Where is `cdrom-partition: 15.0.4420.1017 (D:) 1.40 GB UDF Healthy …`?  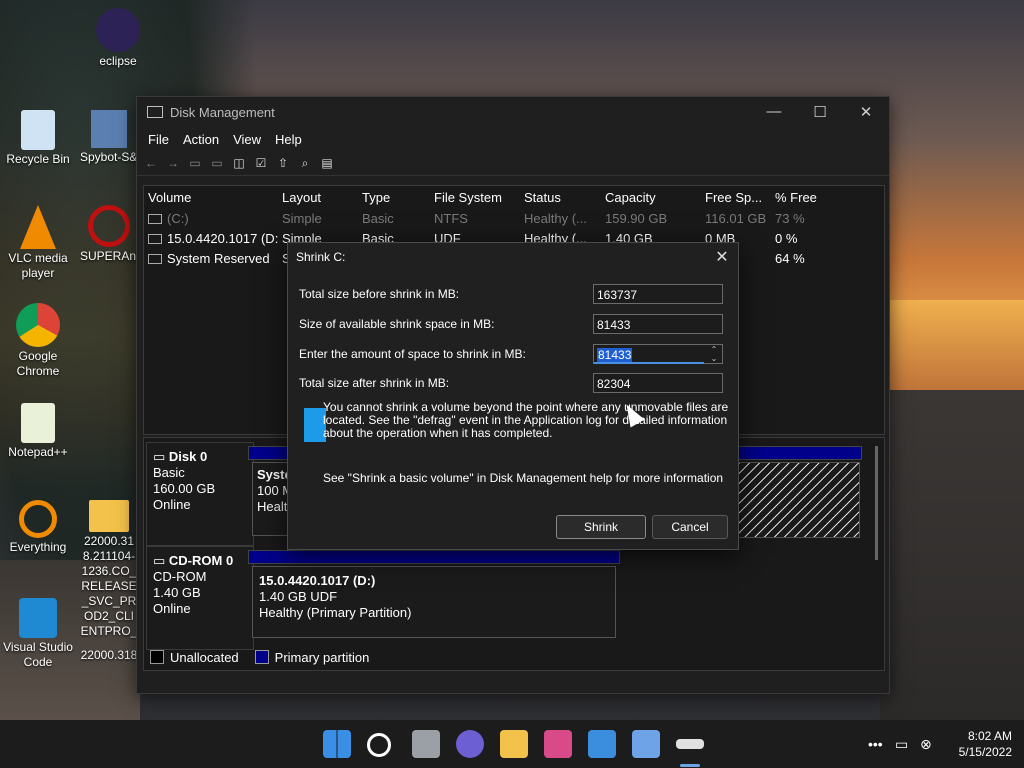
cdrom-partition: 15.0.4420.1017 (D:) 1.40 GB UDF Healthy … is located at coordinates (434, 602).